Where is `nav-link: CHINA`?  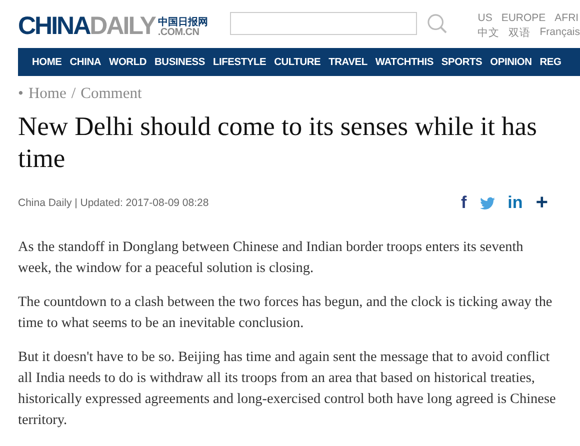
nav-link: CHINA is located at coordinates (86, 62).